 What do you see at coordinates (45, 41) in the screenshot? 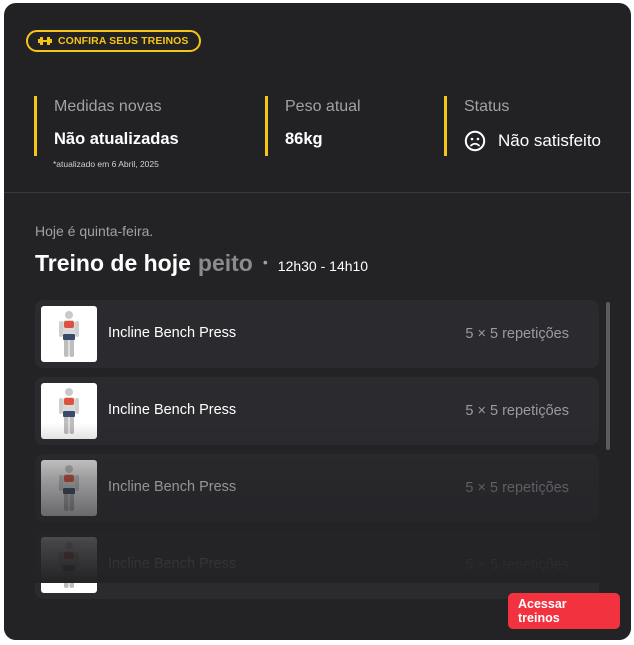
I see `dumbbell-icon` at bounding box center [45, 41].